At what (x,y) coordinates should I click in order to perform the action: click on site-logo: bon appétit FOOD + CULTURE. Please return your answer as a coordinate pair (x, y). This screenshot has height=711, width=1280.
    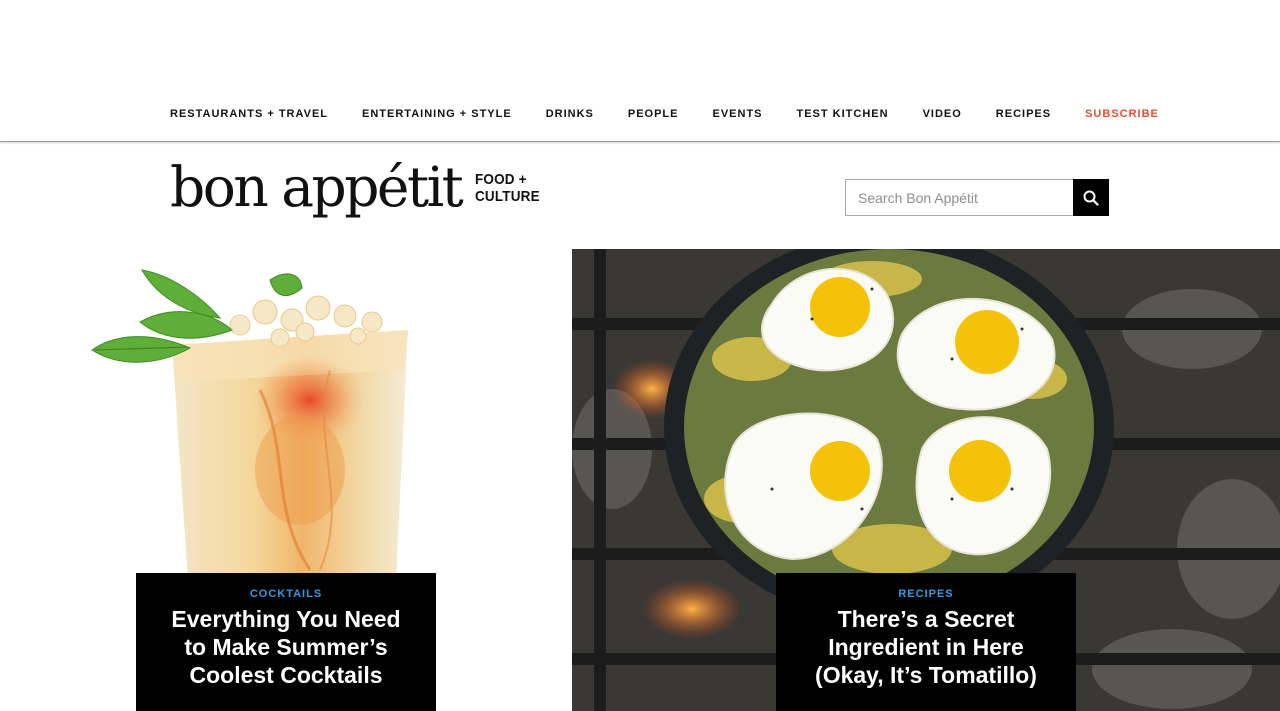
    Looking at the image, I should click on (358, 187).